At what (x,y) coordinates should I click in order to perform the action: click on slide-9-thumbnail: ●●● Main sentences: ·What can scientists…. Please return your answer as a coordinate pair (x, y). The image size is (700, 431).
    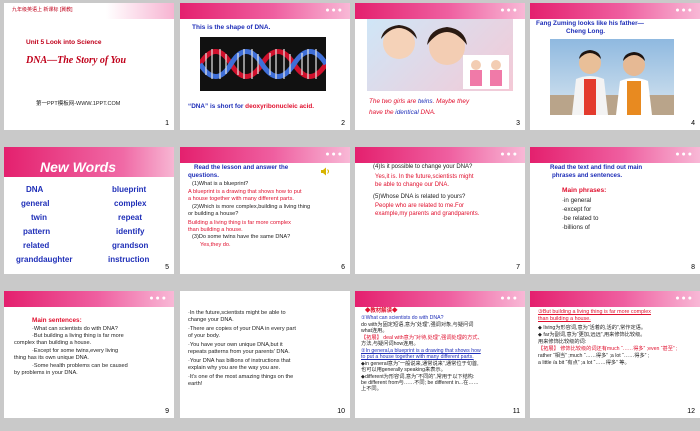
    Looking at the image, I should click on (89, 354).